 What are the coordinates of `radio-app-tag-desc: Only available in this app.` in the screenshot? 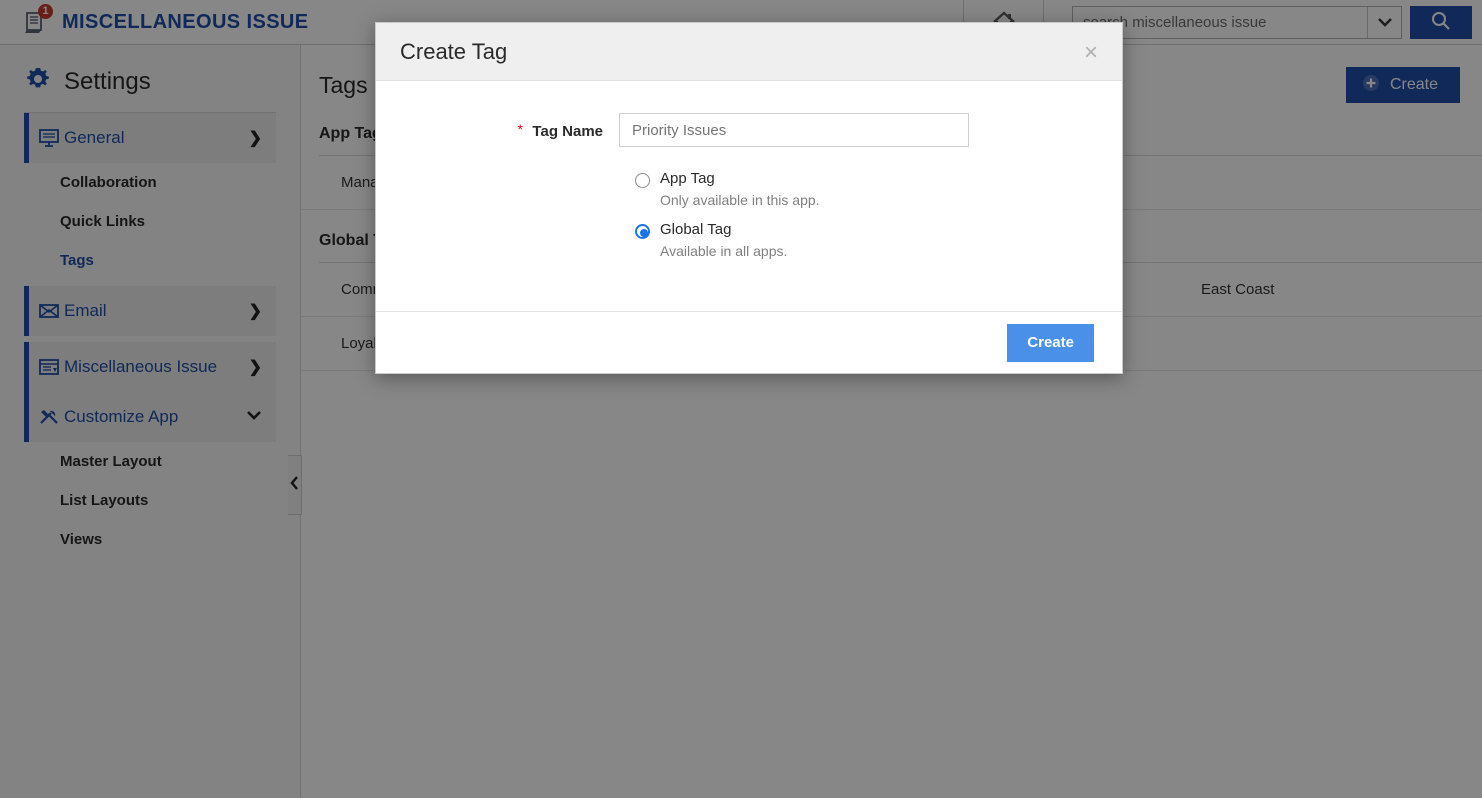 It's located at (740, 200).